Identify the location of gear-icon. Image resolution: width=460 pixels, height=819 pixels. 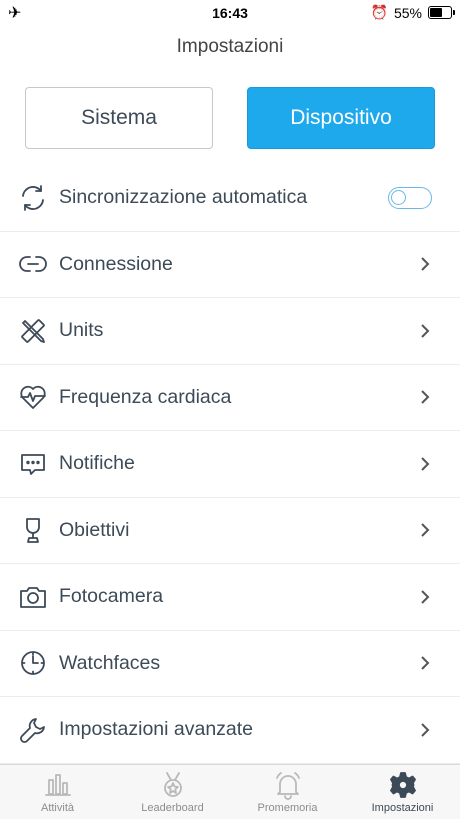
(402, 785).